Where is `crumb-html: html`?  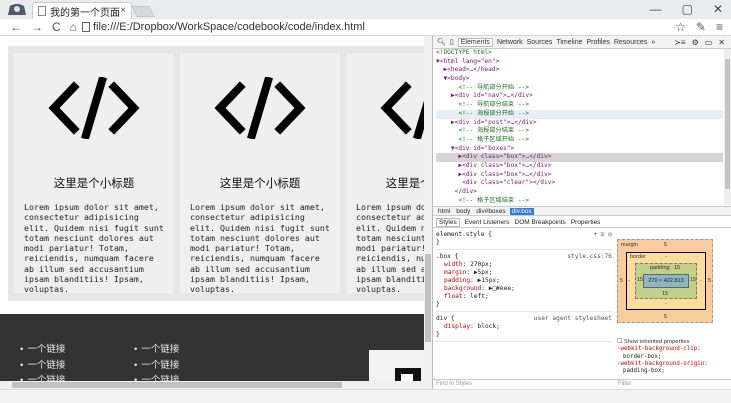
crumb-html: html is located at coordinates (444, 211).